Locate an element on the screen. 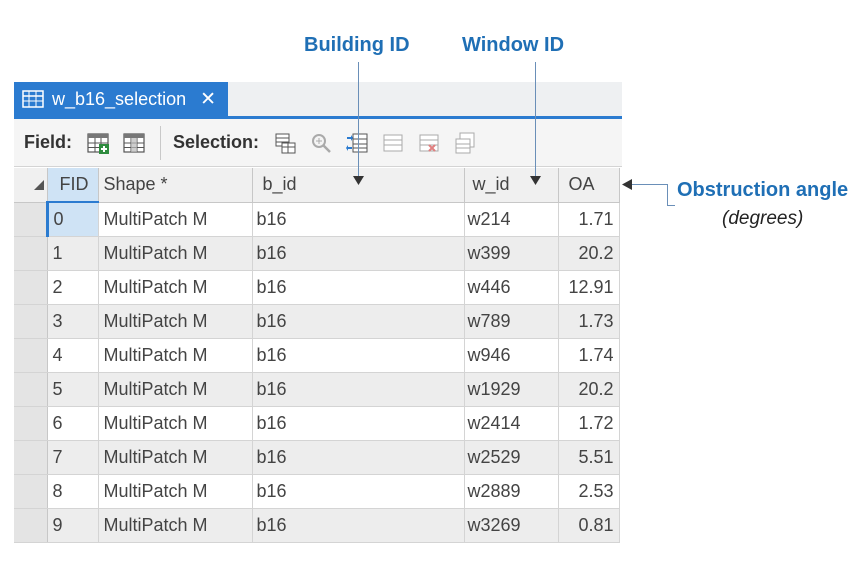 This screenshot has height=563, width=868. cell-fid: 0 is located at coordinates (72, 219).